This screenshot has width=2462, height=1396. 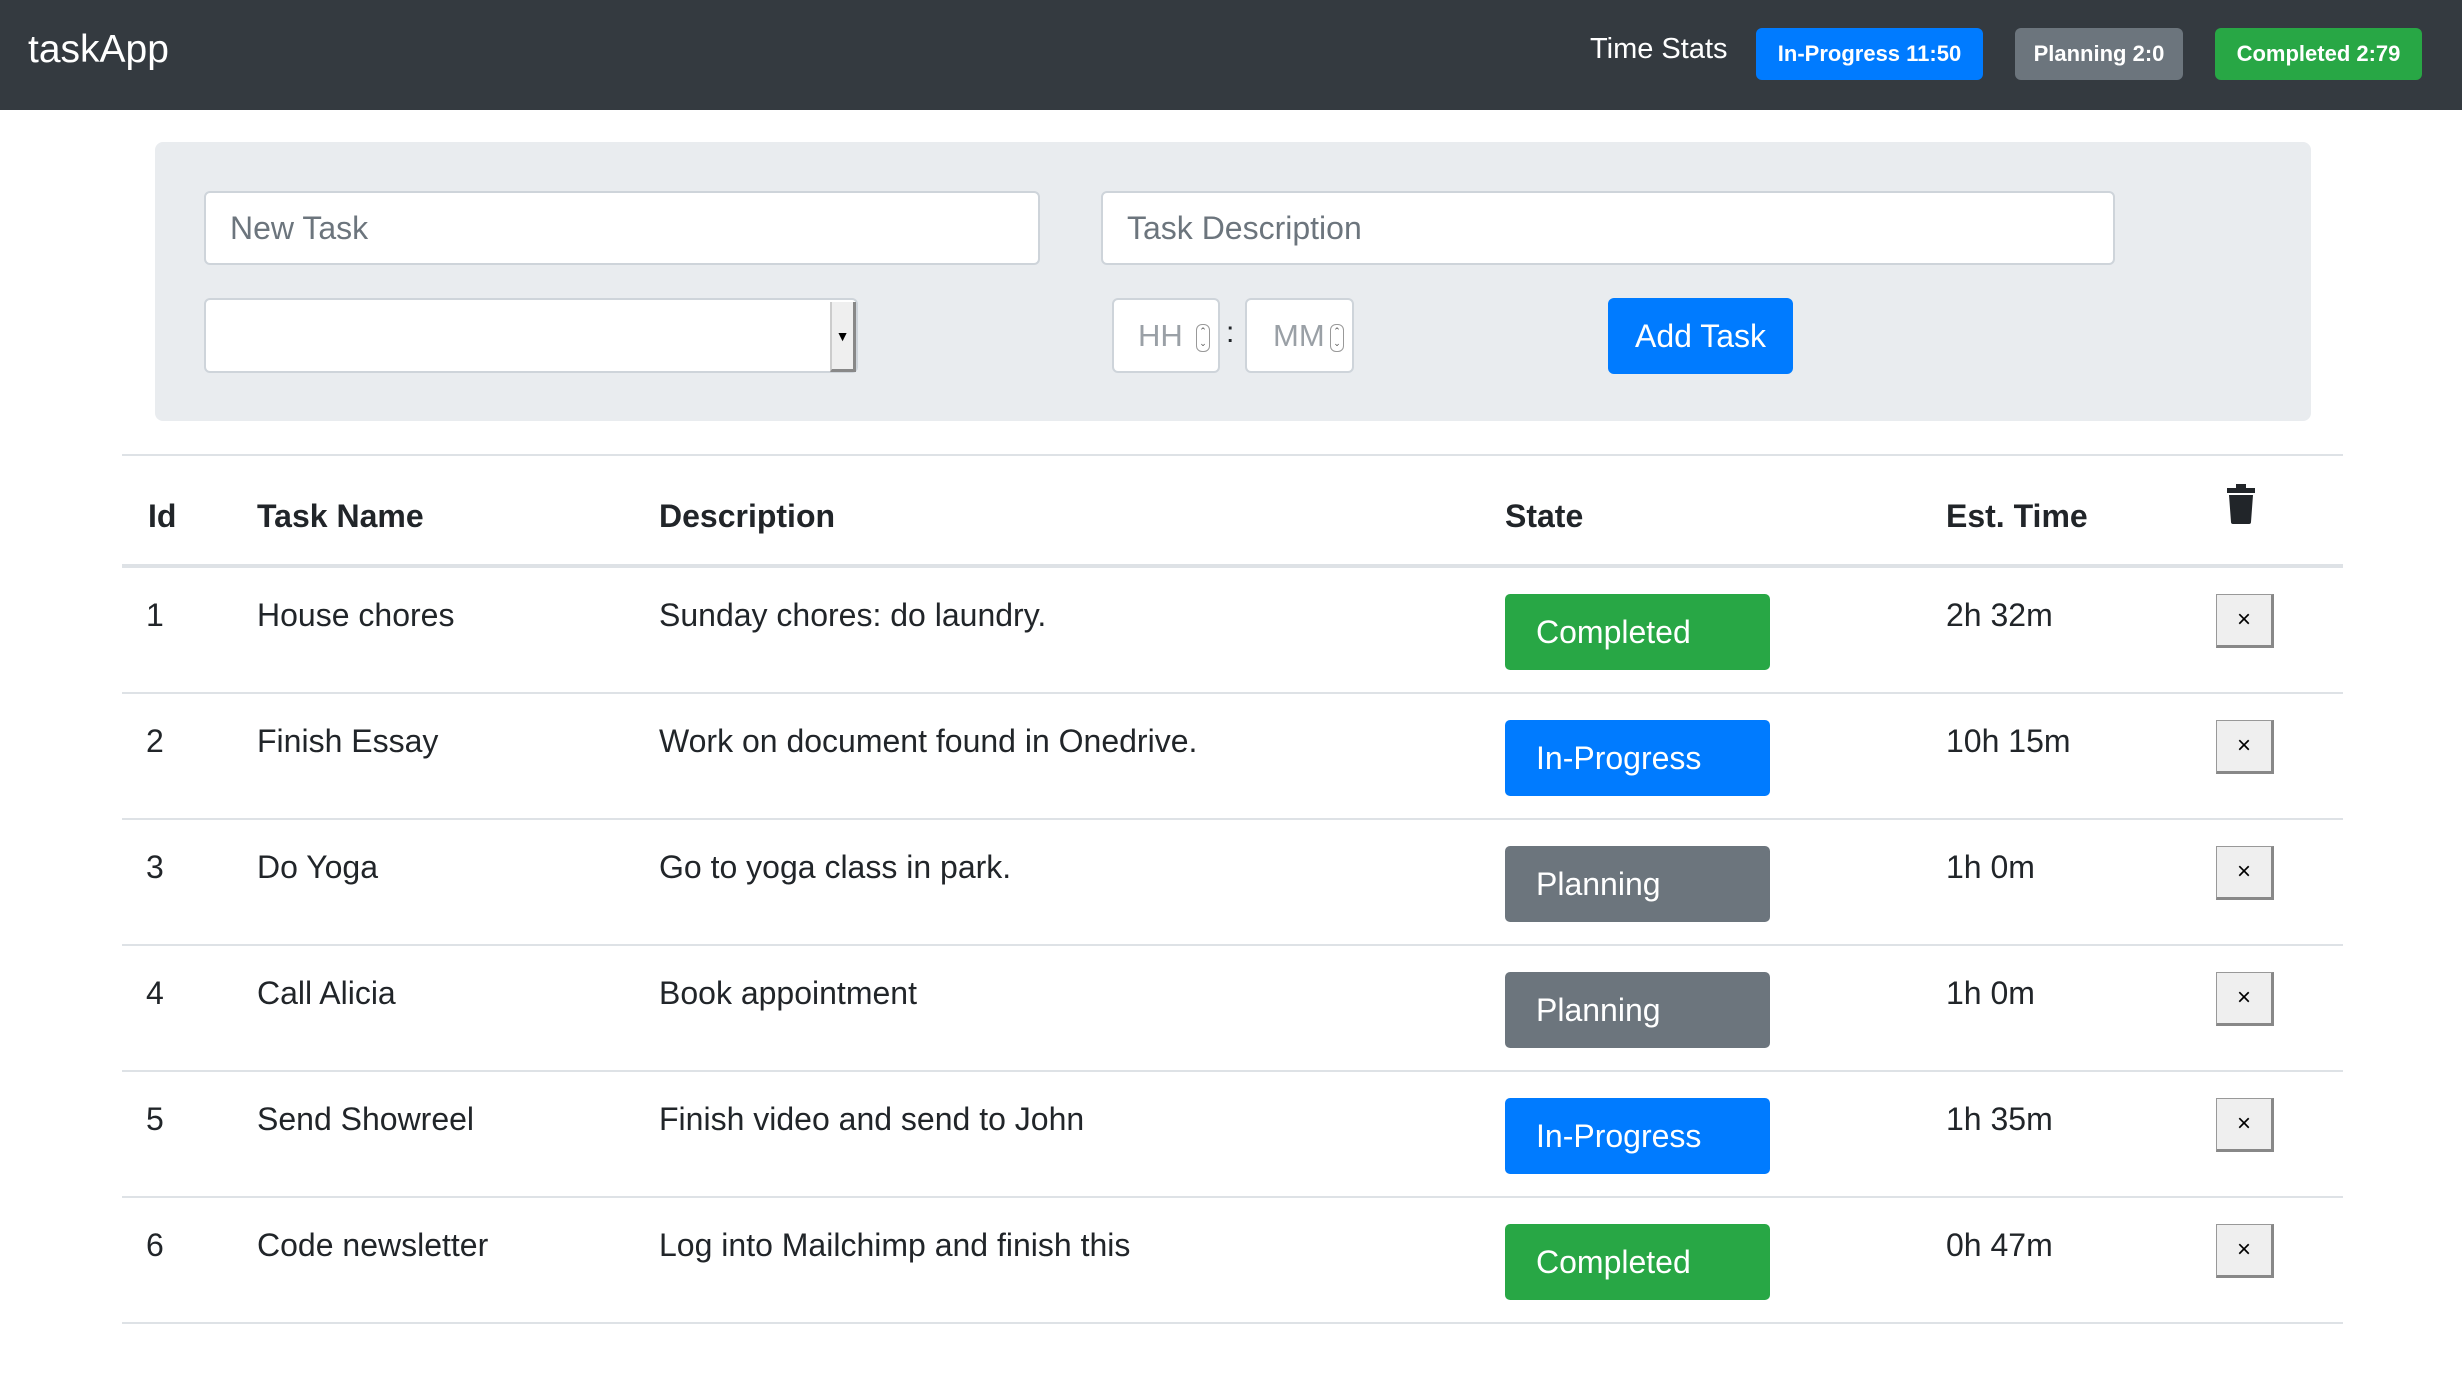 I want to click on task-id: 2, so click(x=155, y=741).